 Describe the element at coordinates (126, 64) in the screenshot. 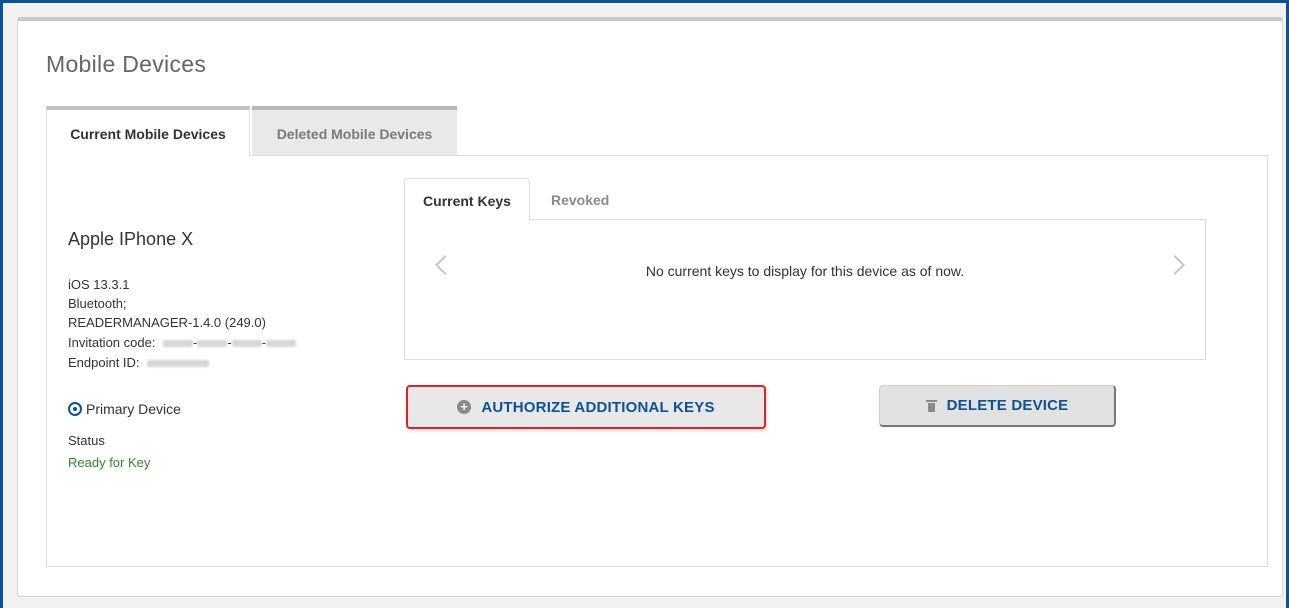

I see `page-title: Mobile Devices` at that location.